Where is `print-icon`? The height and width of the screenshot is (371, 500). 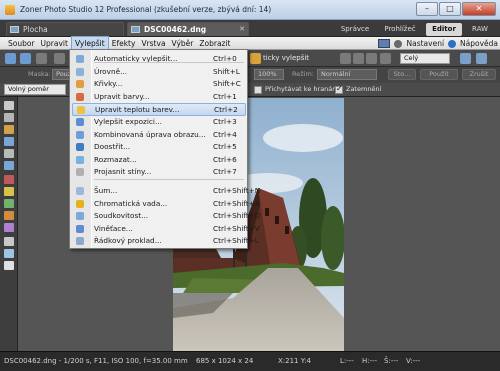 print-icon is located at coordinates (465, 58).